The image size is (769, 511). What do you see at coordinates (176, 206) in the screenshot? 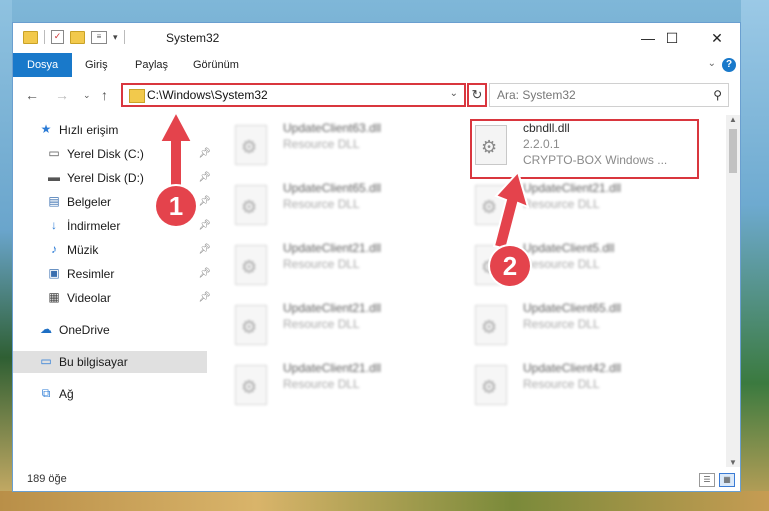
I see `annotation-step-1: 1` at bounding box center [176, 206].